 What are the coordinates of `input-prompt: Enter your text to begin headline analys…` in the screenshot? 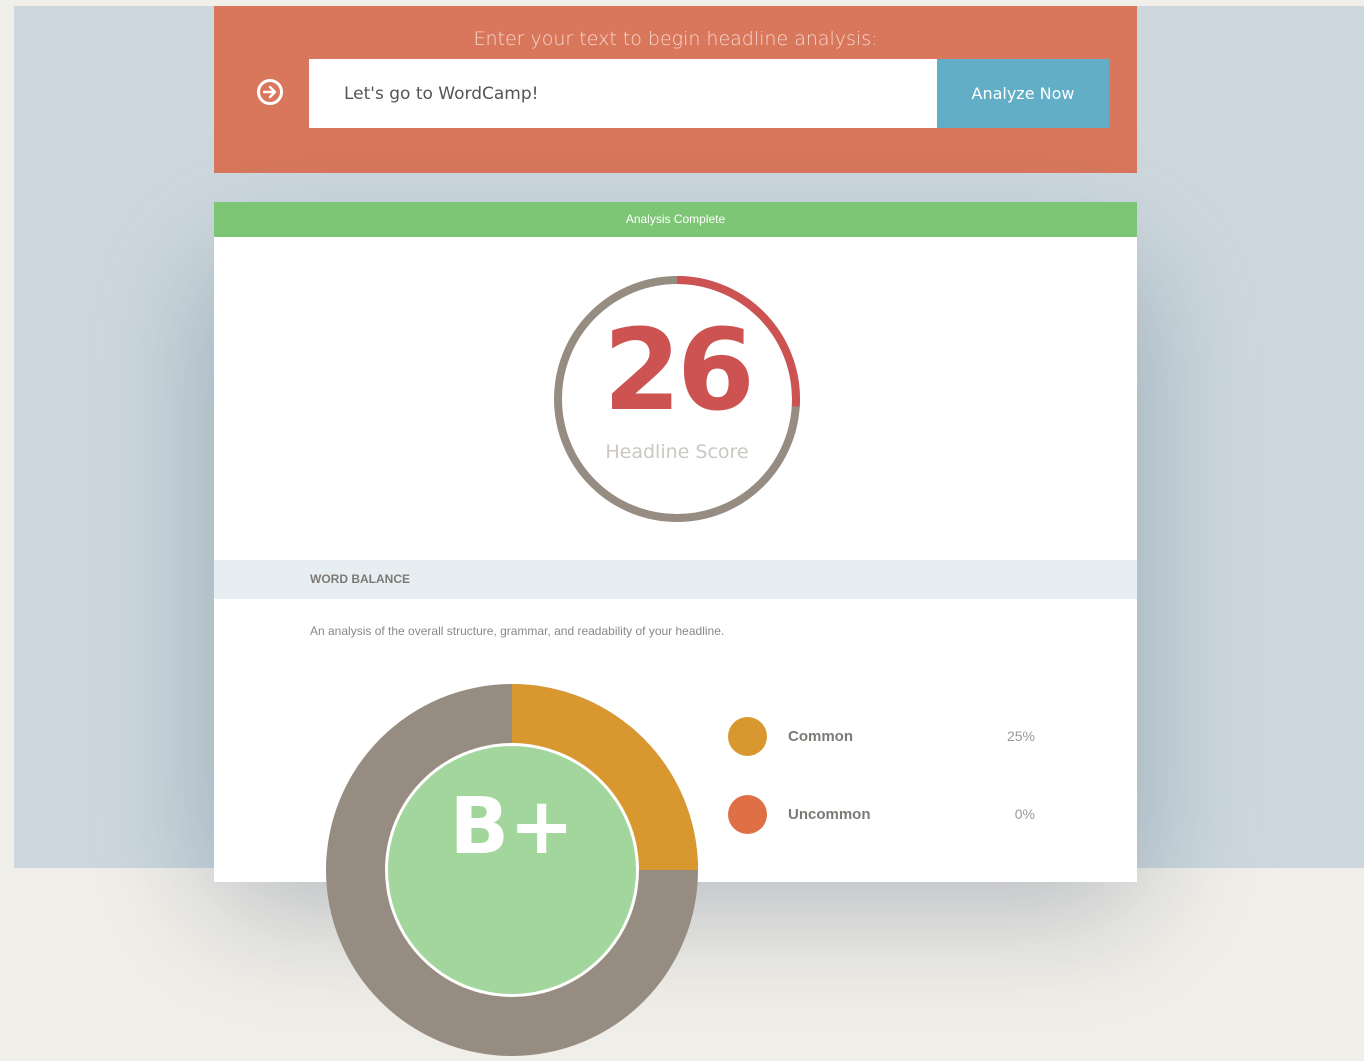 It's located at (675, 39).